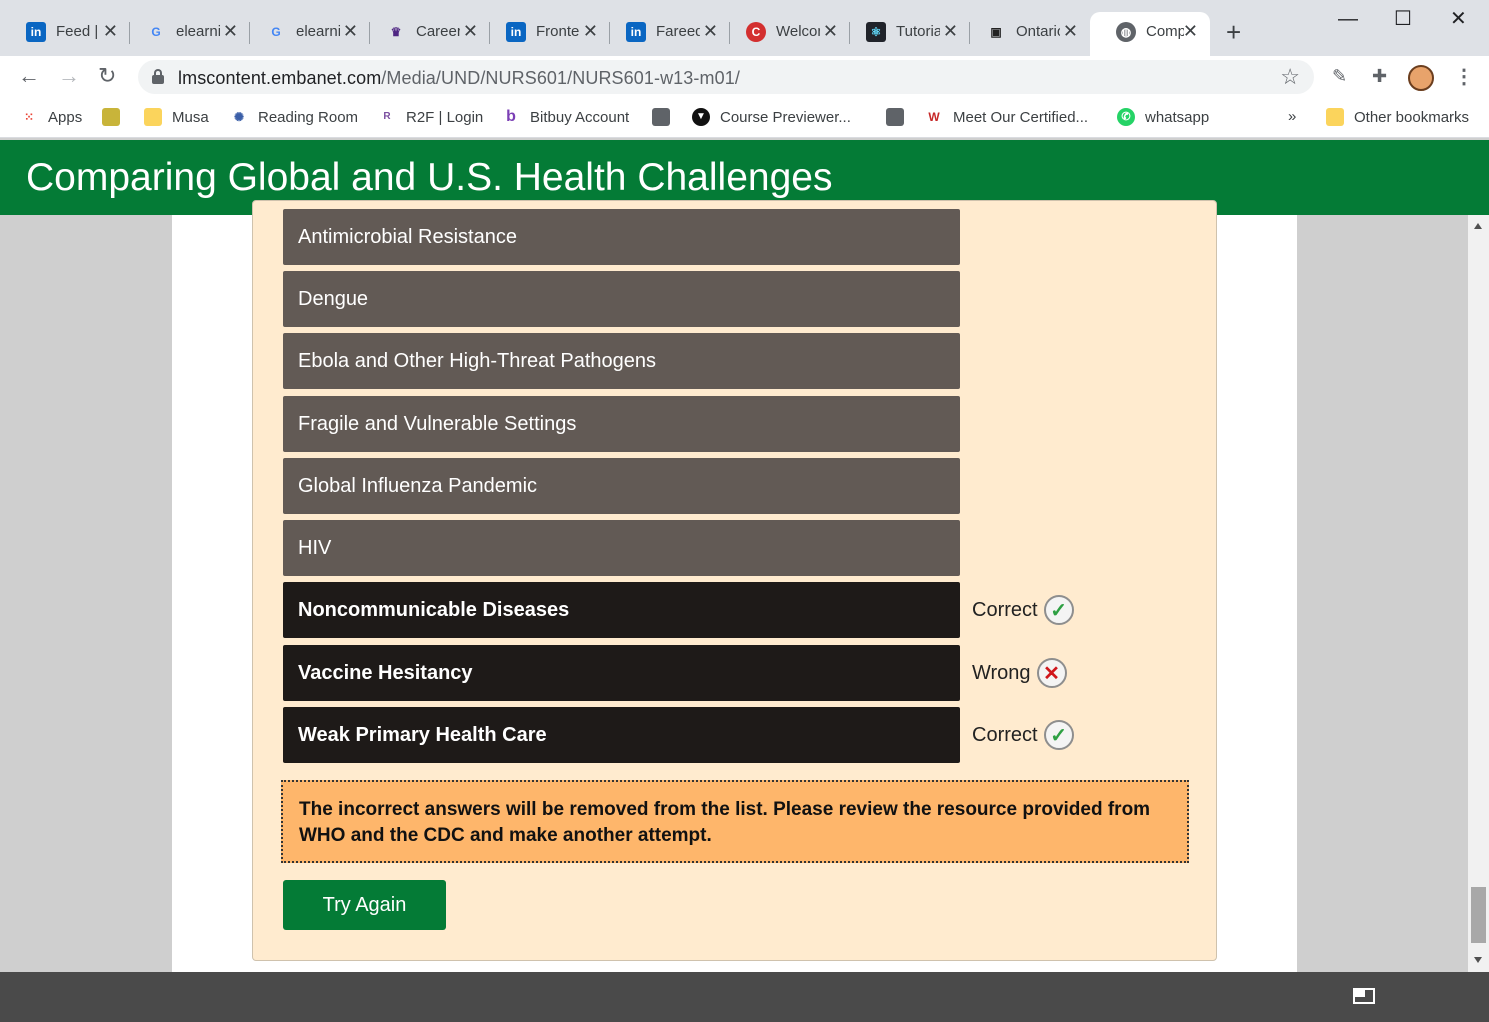 This screenshot has width=1489, height=1022. I want to click on tab-comparing-active: ◍ Comparing ✕, so click(1150, 34).